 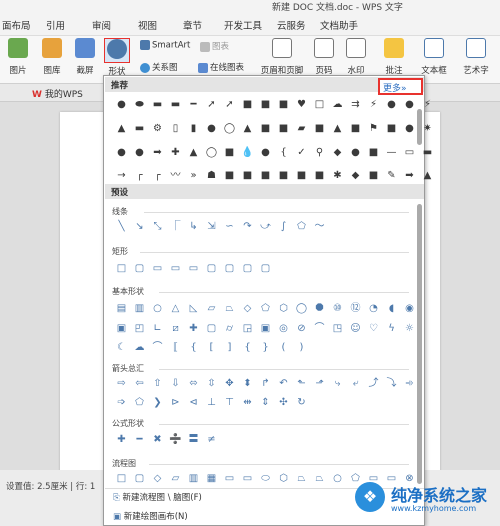 What do you see at coordinates (16, 25) in the screenshot?
I see `menu-page-layout: 面布局` at bounding box center [16, 25].